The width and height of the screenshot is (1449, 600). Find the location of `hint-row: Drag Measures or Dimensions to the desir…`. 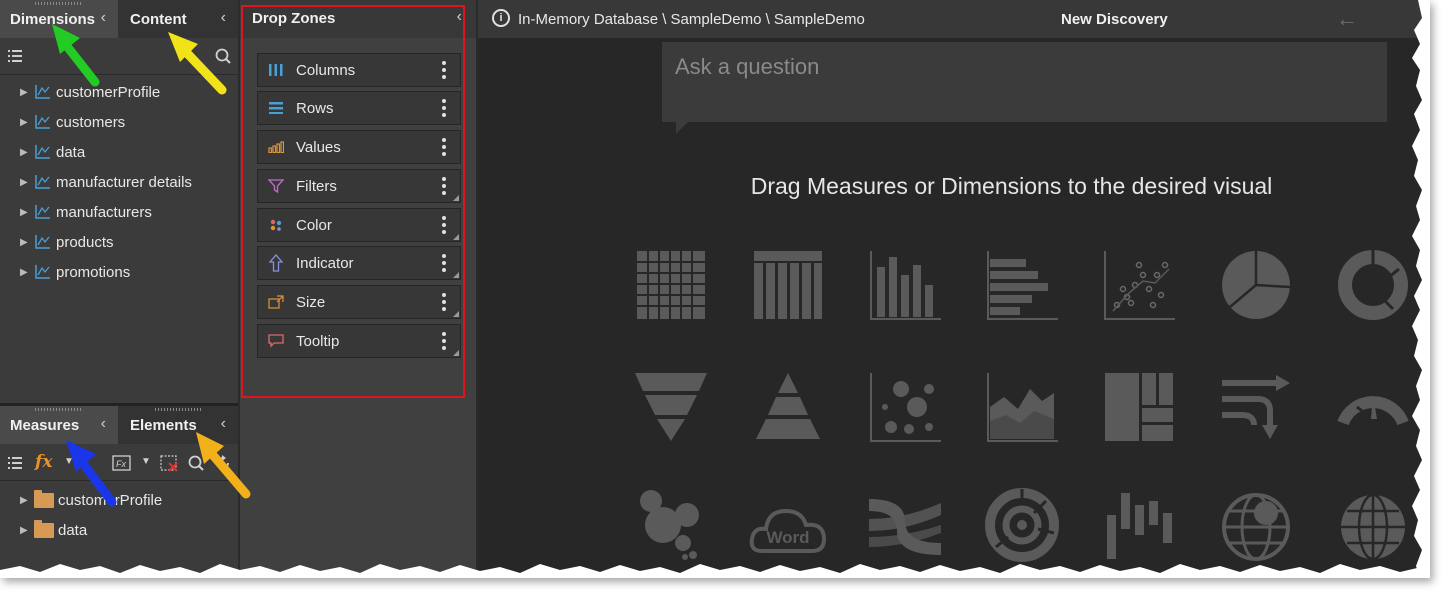

hint-row: Drag Measures or Dimensions to the desir… is located at coordinates (954, 186).